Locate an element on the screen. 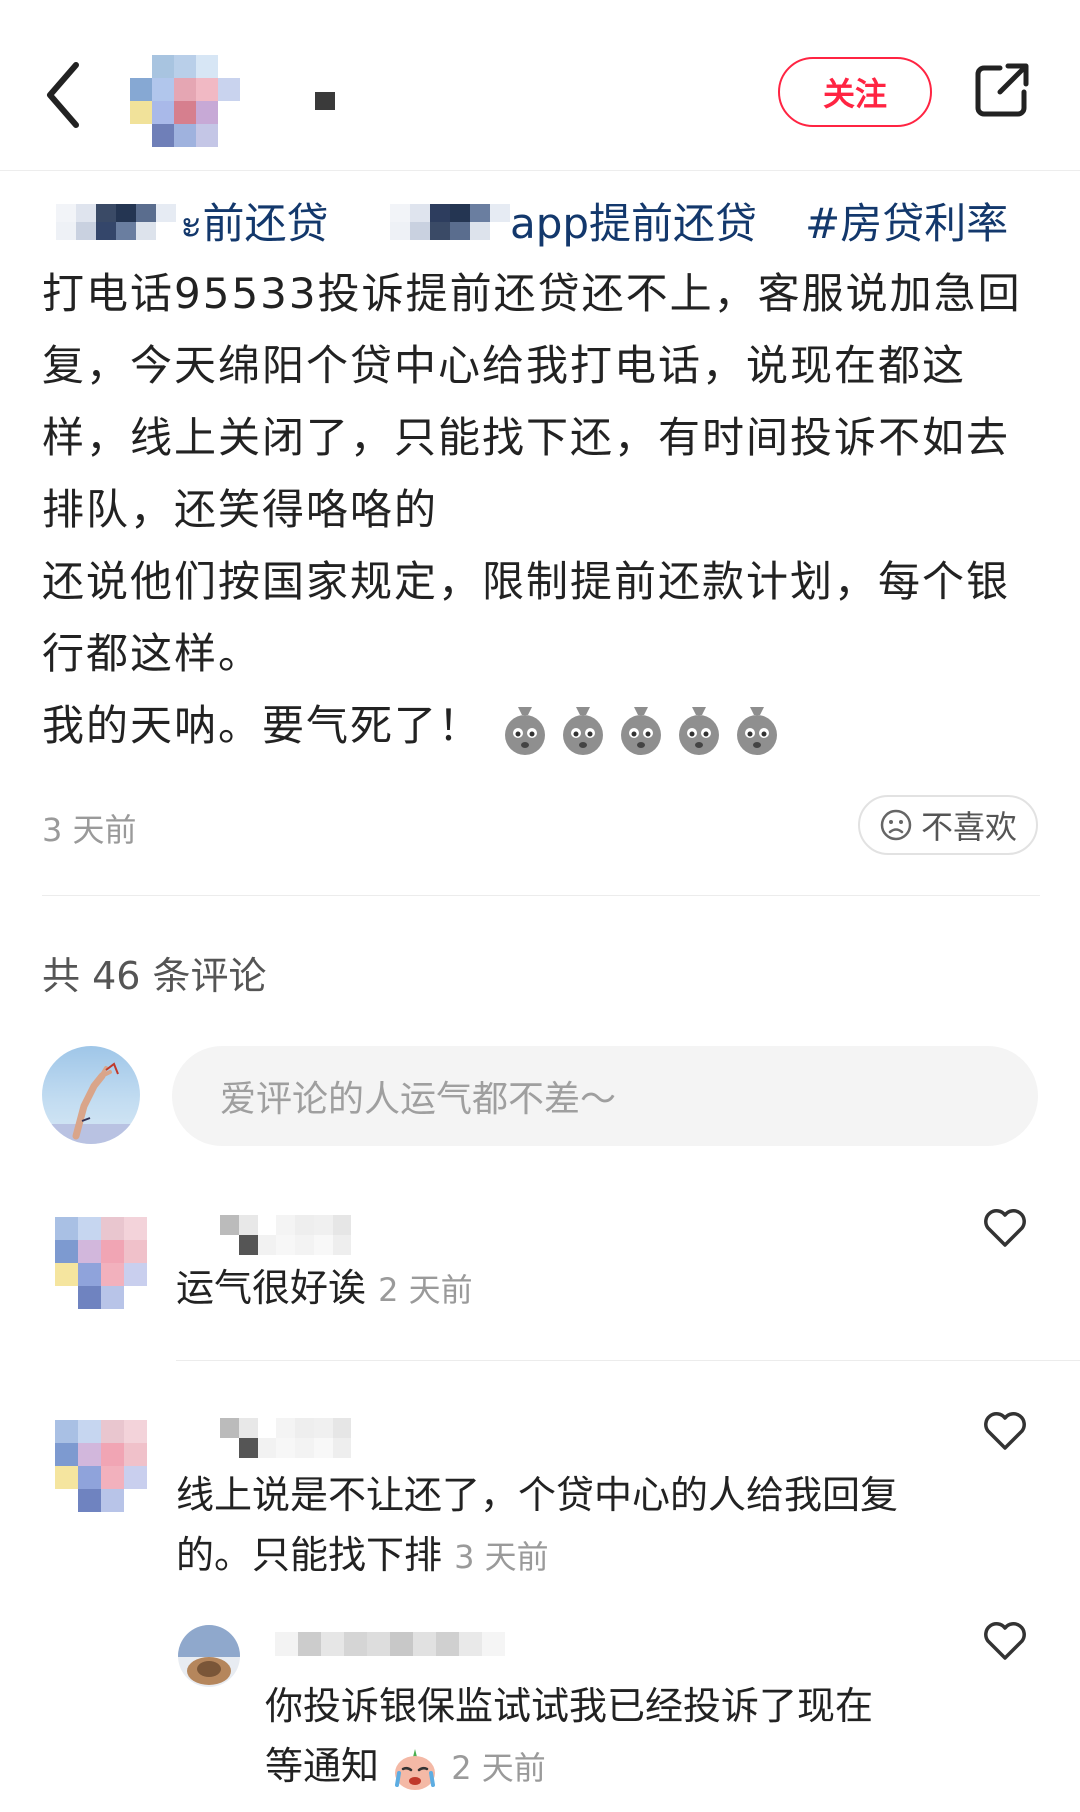 This screenshot has height=1812, width=1080. my-avatar is located at coordinates (91, 1095).